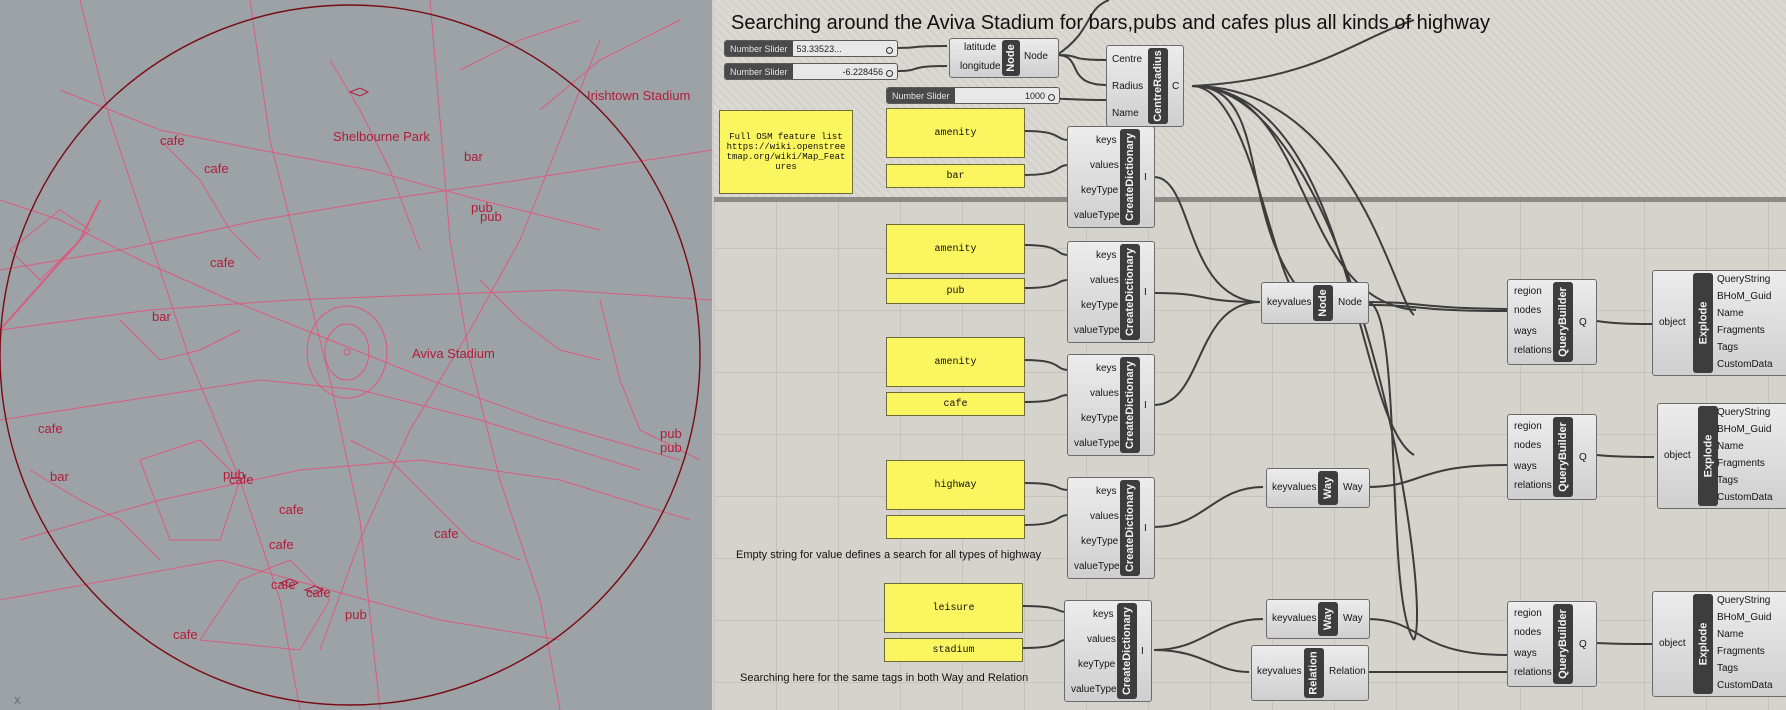 This screenshot has height=710, width=1786. I want to click on port-label: values, so click(1104, 516).